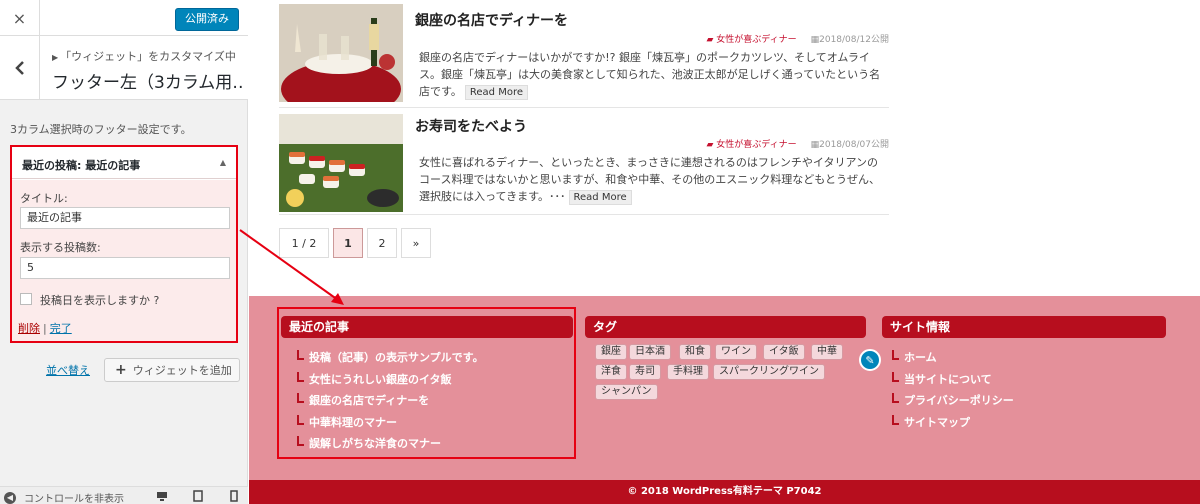 The width and height of the screenshot is (1200, 504). I want to click on post-title: 銀座の名店でディナーを, so click(491, 20).